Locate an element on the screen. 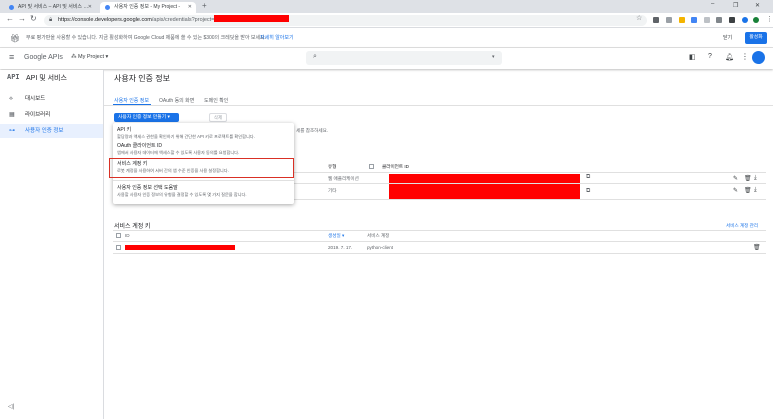  row-type: 기타 is located at coordinates (332, 190).